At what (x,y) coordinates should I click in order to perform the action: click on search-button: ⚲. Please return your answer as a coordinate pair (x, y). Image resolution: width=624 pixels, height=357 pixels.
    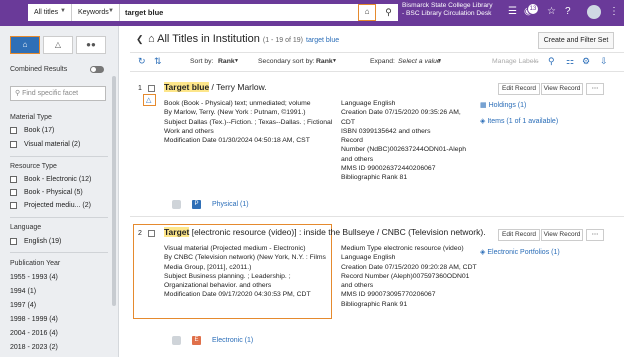
    Looking at the image, I should click on (388, 12).